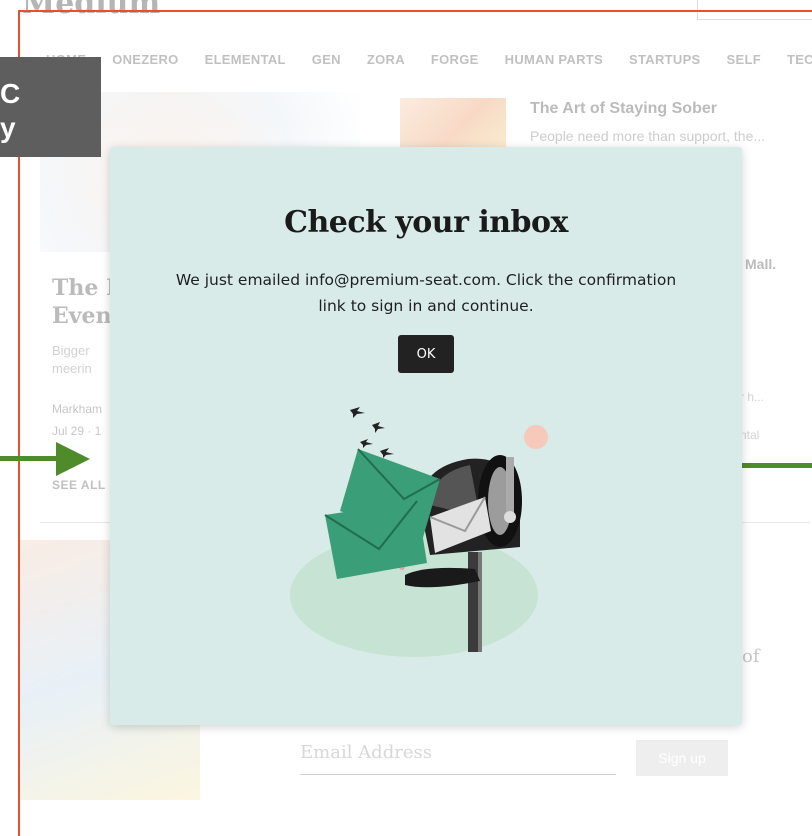 This screenshot has height=836, width=812. What do you see at coordinates (72, 360) in the screenshot?
I see `feature-text: Bigger meerin` at bounding box center [72, 360].